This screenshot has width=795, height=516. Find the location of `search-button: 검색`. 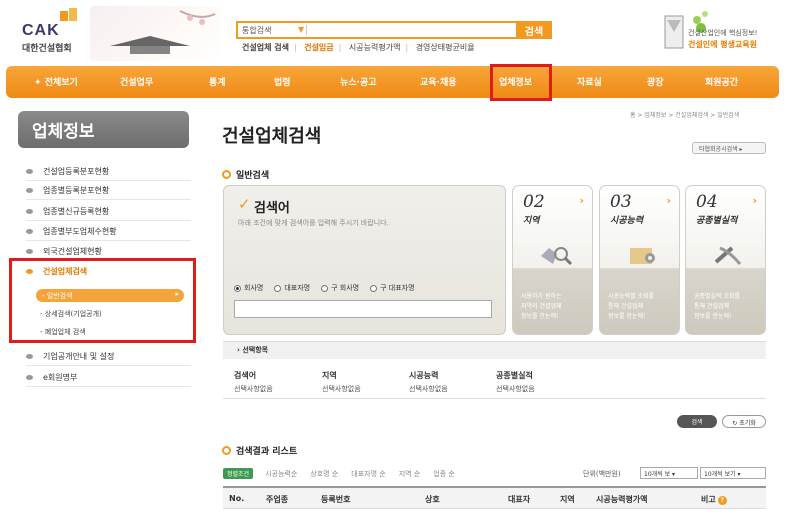

search-button: 검색 is located at coordinates (534, 30).